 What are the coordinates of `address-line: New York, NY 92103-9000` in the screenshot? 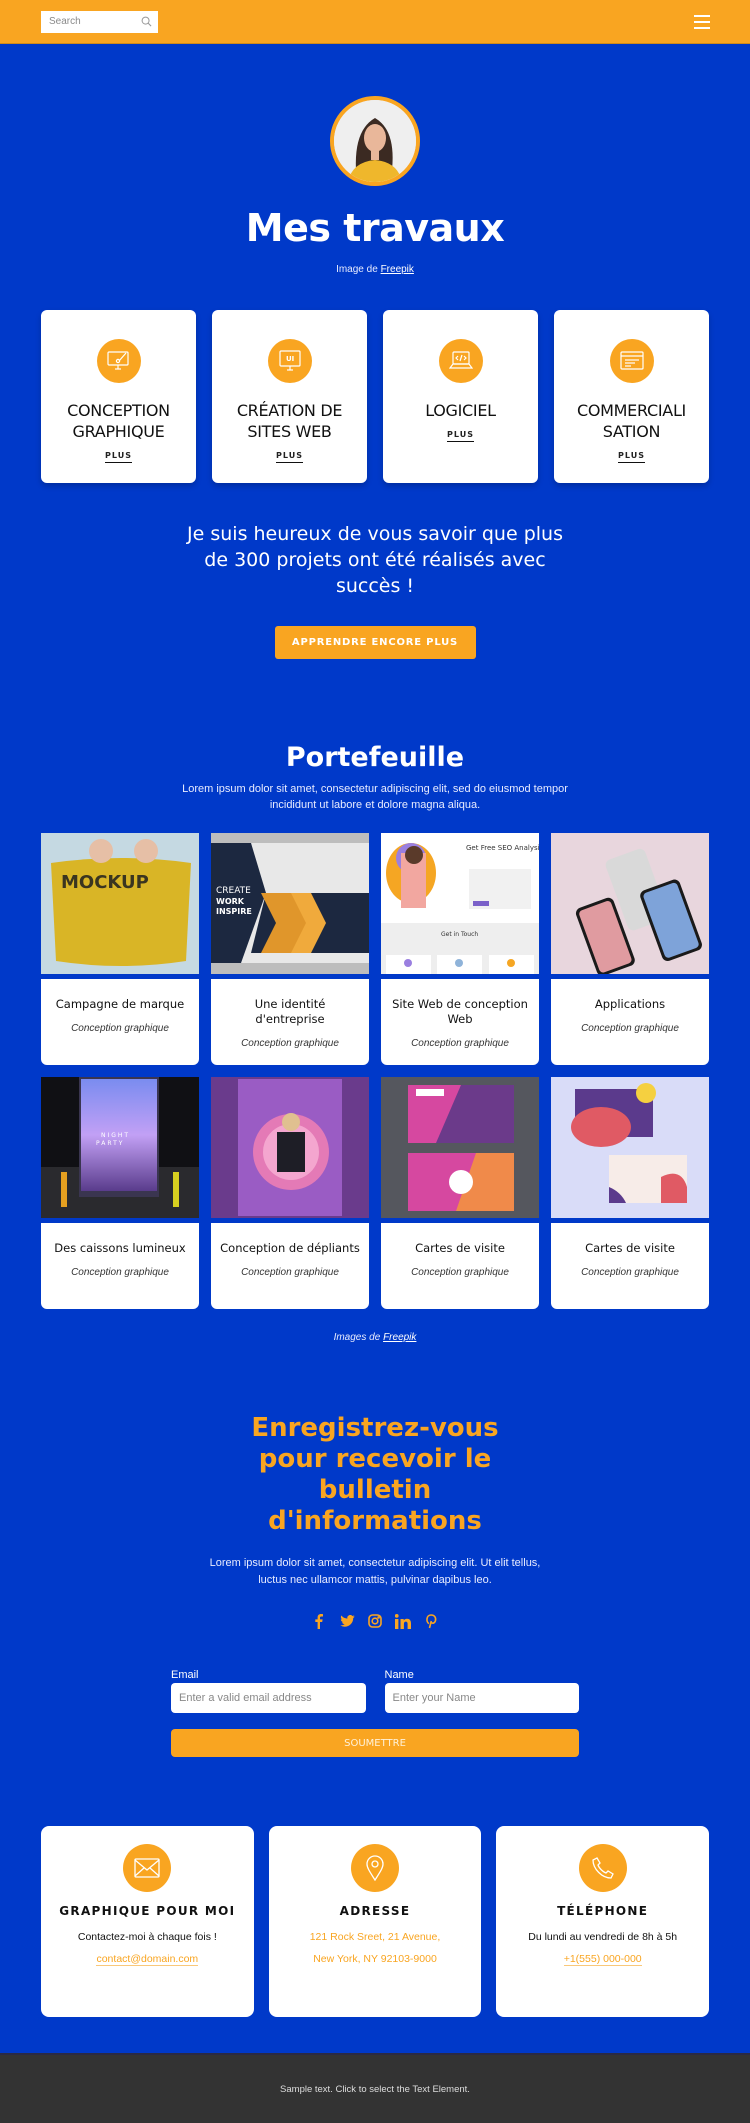 It's located at (375, 1959).